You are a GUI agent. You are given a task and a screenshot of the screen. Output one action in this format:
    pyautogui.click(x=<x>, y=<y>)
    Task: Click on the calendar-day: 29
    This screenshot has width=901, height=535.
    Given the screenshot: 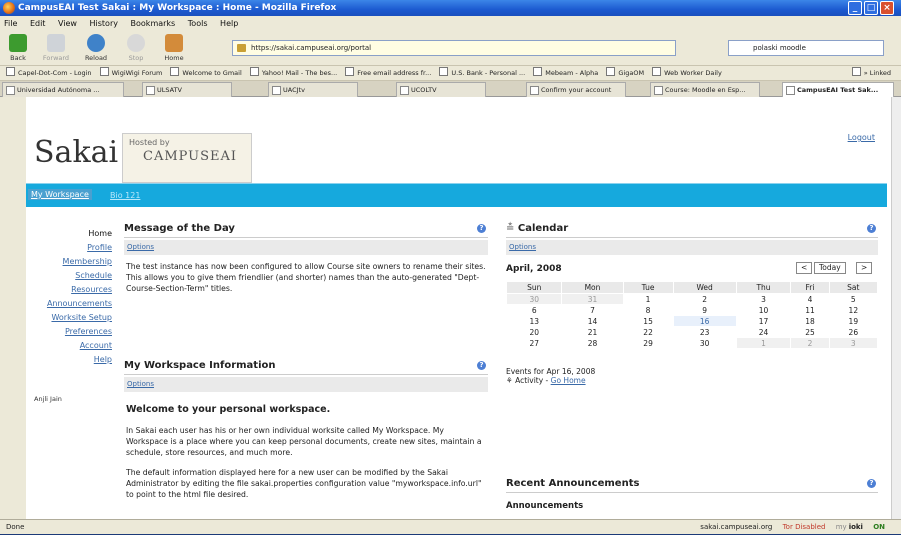 What is the action you would take?
    pyautogui.click(x=648, y=343)
    